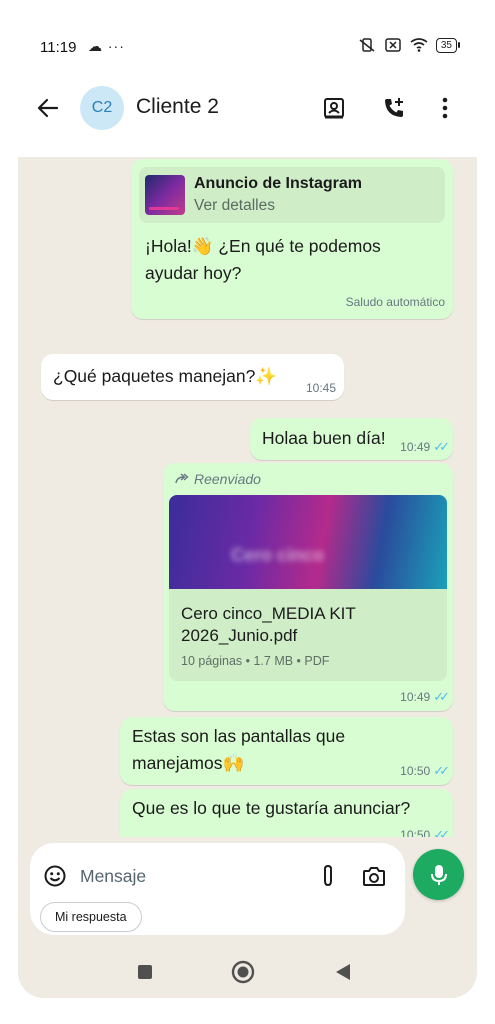 This screenshot has width=495, height=1024. What do you see at coordinates (182, 479) in the screenshot?
I see `forward-arrow-icon` at bounding box center [182, 479].